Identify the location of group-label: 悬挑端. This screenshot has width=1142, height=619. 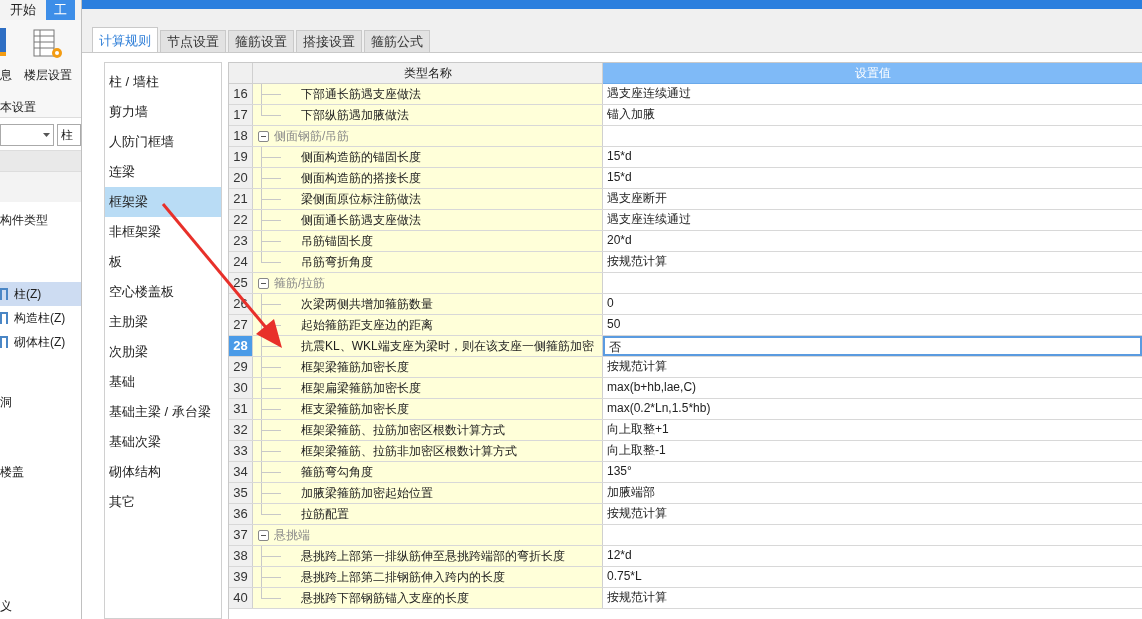
(292, 535).